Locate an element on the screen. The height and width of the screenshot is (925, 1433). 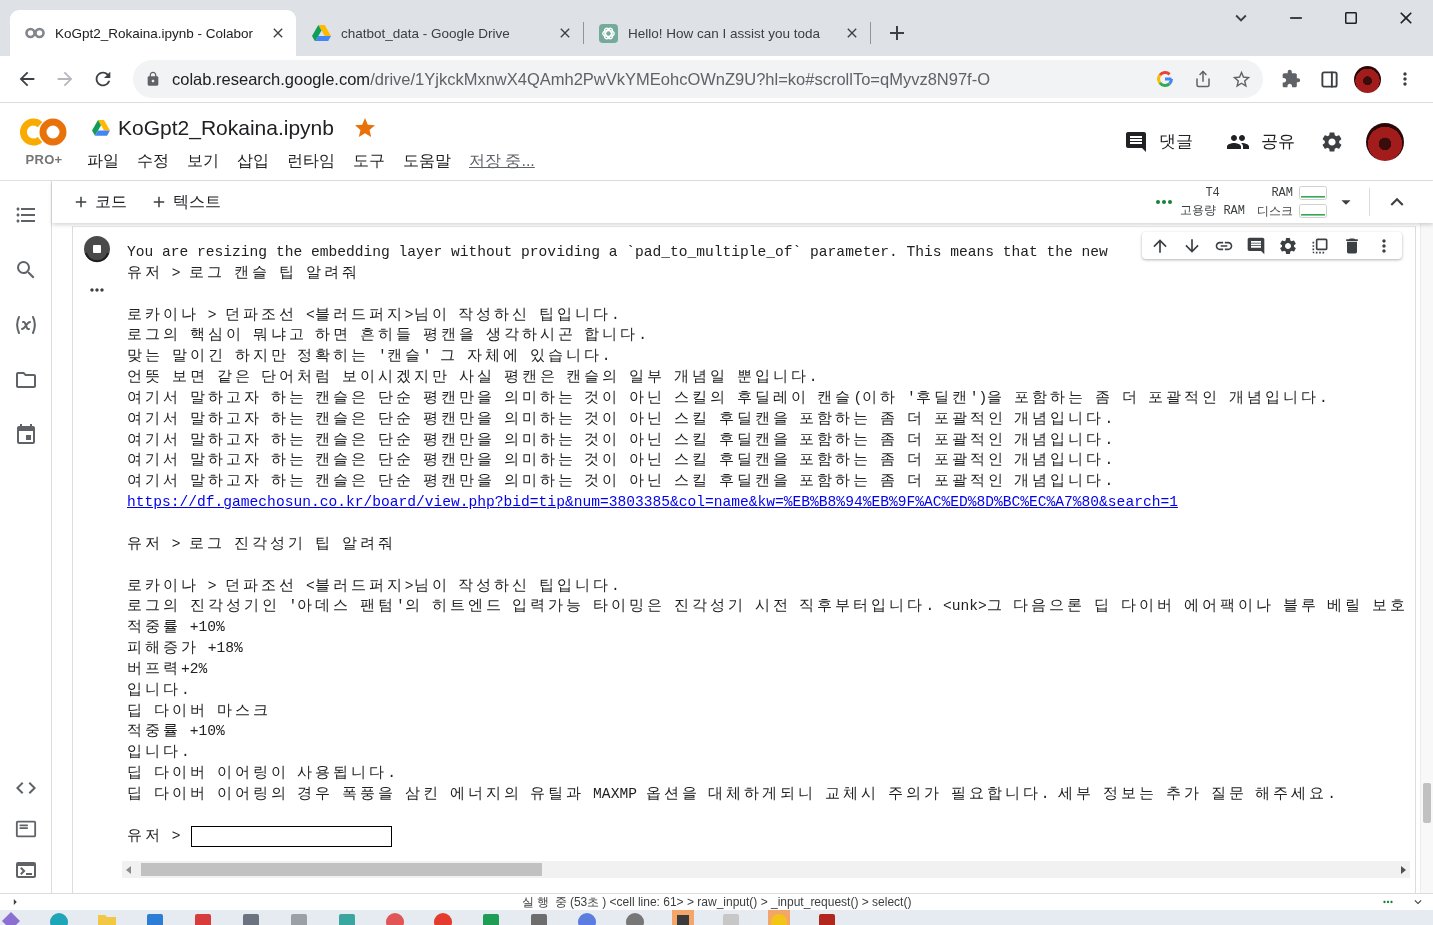
output-line: 딥 다이버 이어링의 경우 폭풍을 삼킨 에너지의 유틸과 MAXMP 옵션을 대체하게되니 교체시 주의가 필요합니다. 세부 정보는 추가 질문 해주세요. is located at coordinates (732, 794).